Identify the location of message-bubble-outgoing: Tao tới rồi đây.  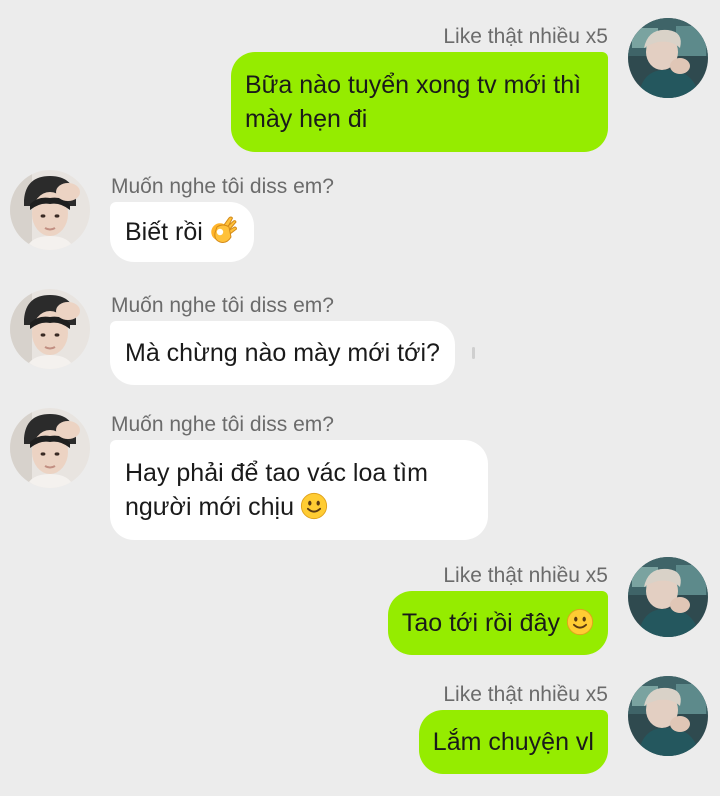
(497, 623).